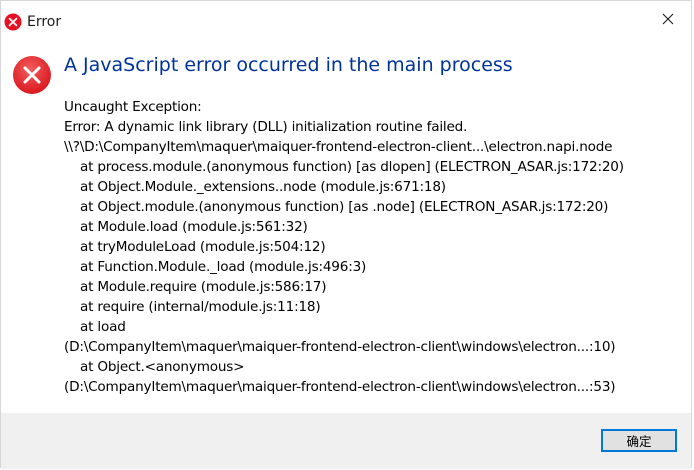 The width and height of the screenshot is (694, 470). Describe the element at coordinates (639, 440) in the screenshot. I see `ok-button: 确定` at that location.